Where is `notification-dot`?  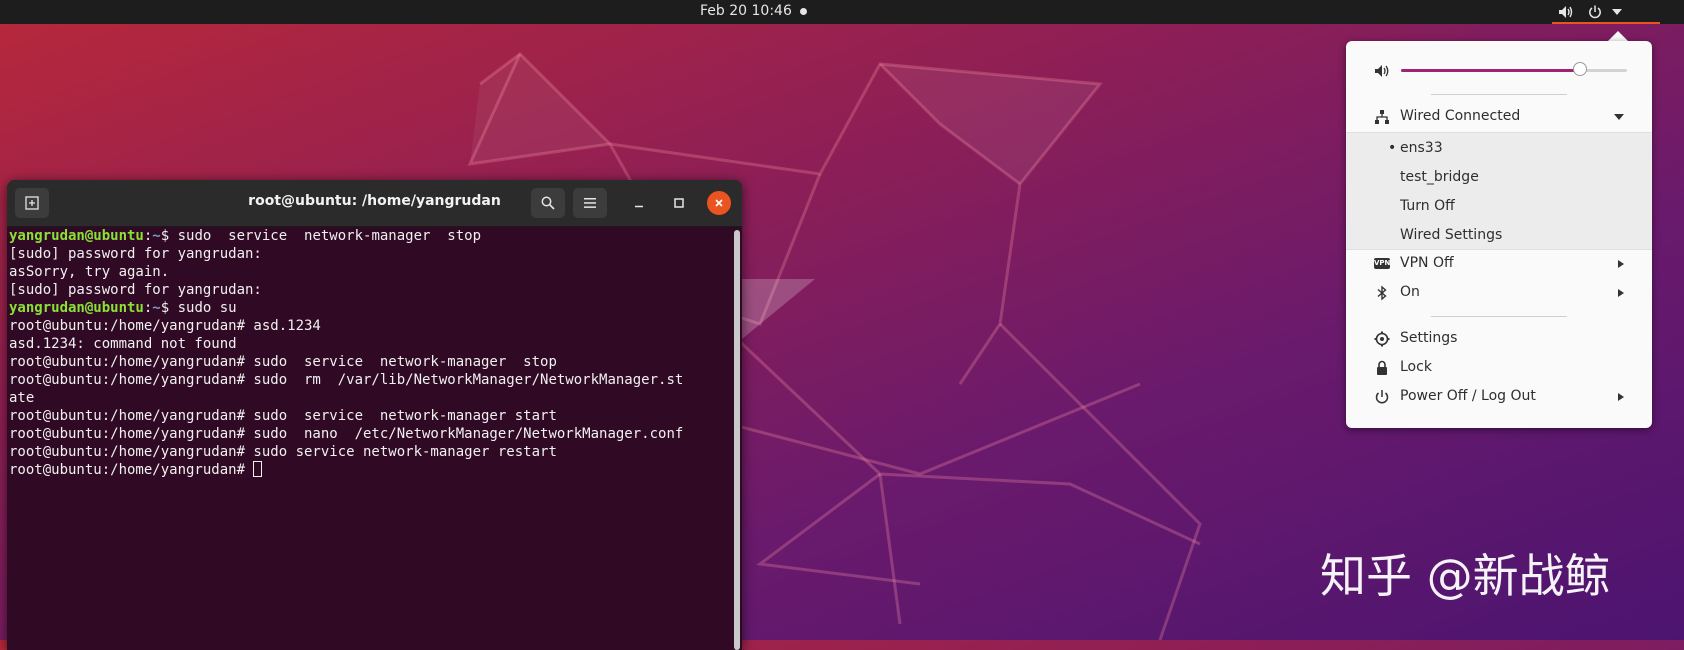 notification-dot is located at coordinates (803, 11).